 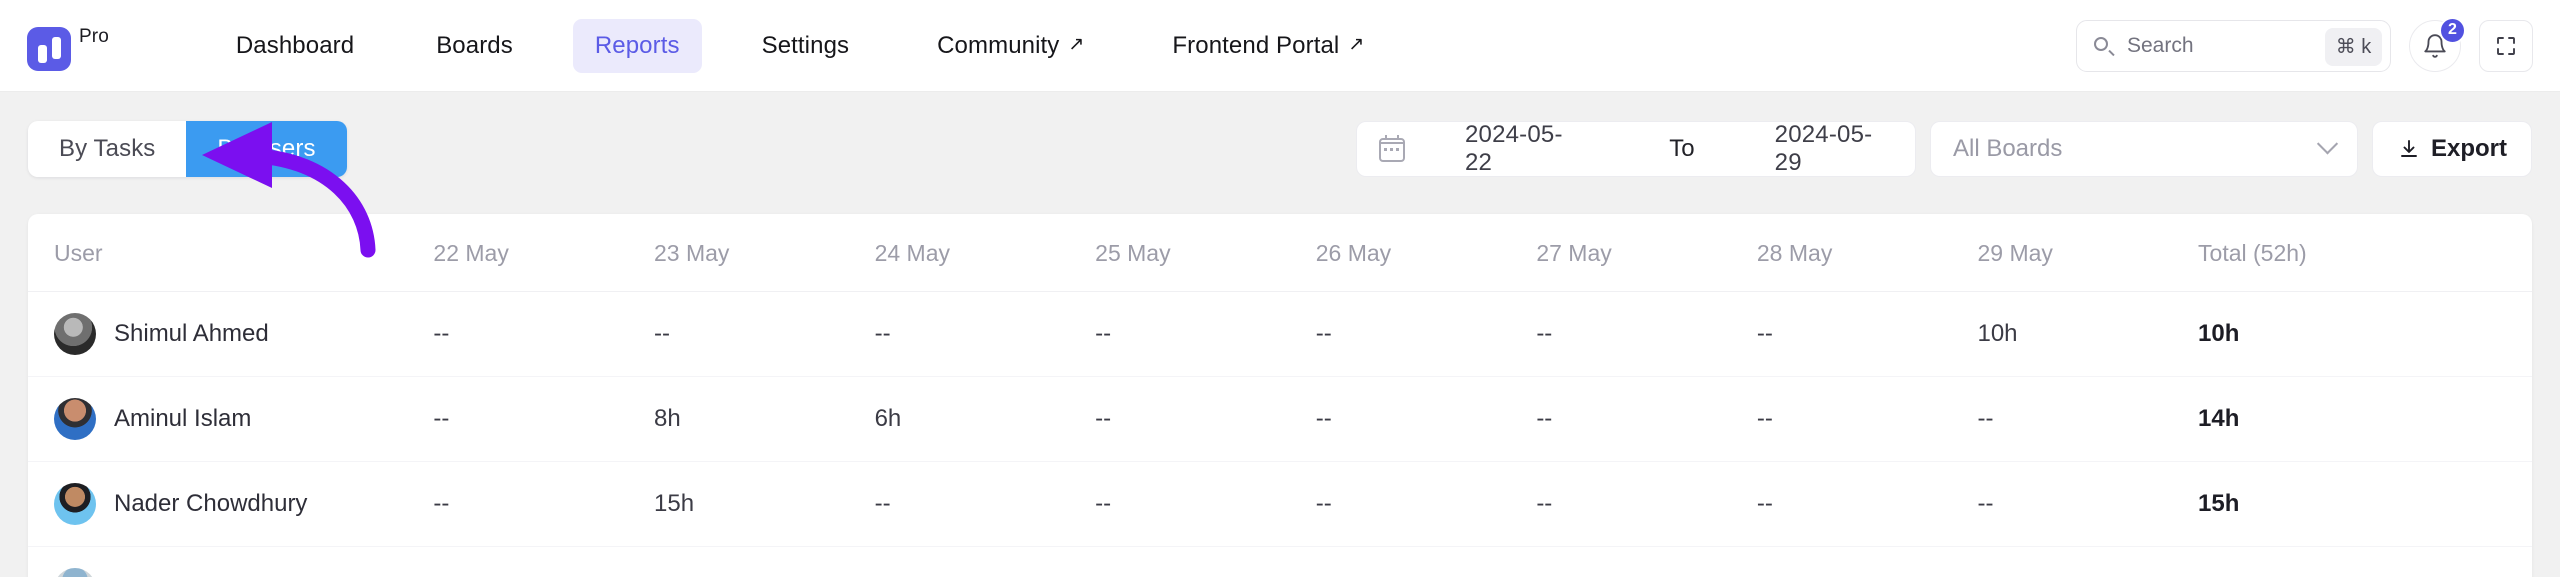 What do you see at coordinates (764, 253) in the screenshot?
I see `col-header-23-may: 23 May` at bounding box center [764, 253].